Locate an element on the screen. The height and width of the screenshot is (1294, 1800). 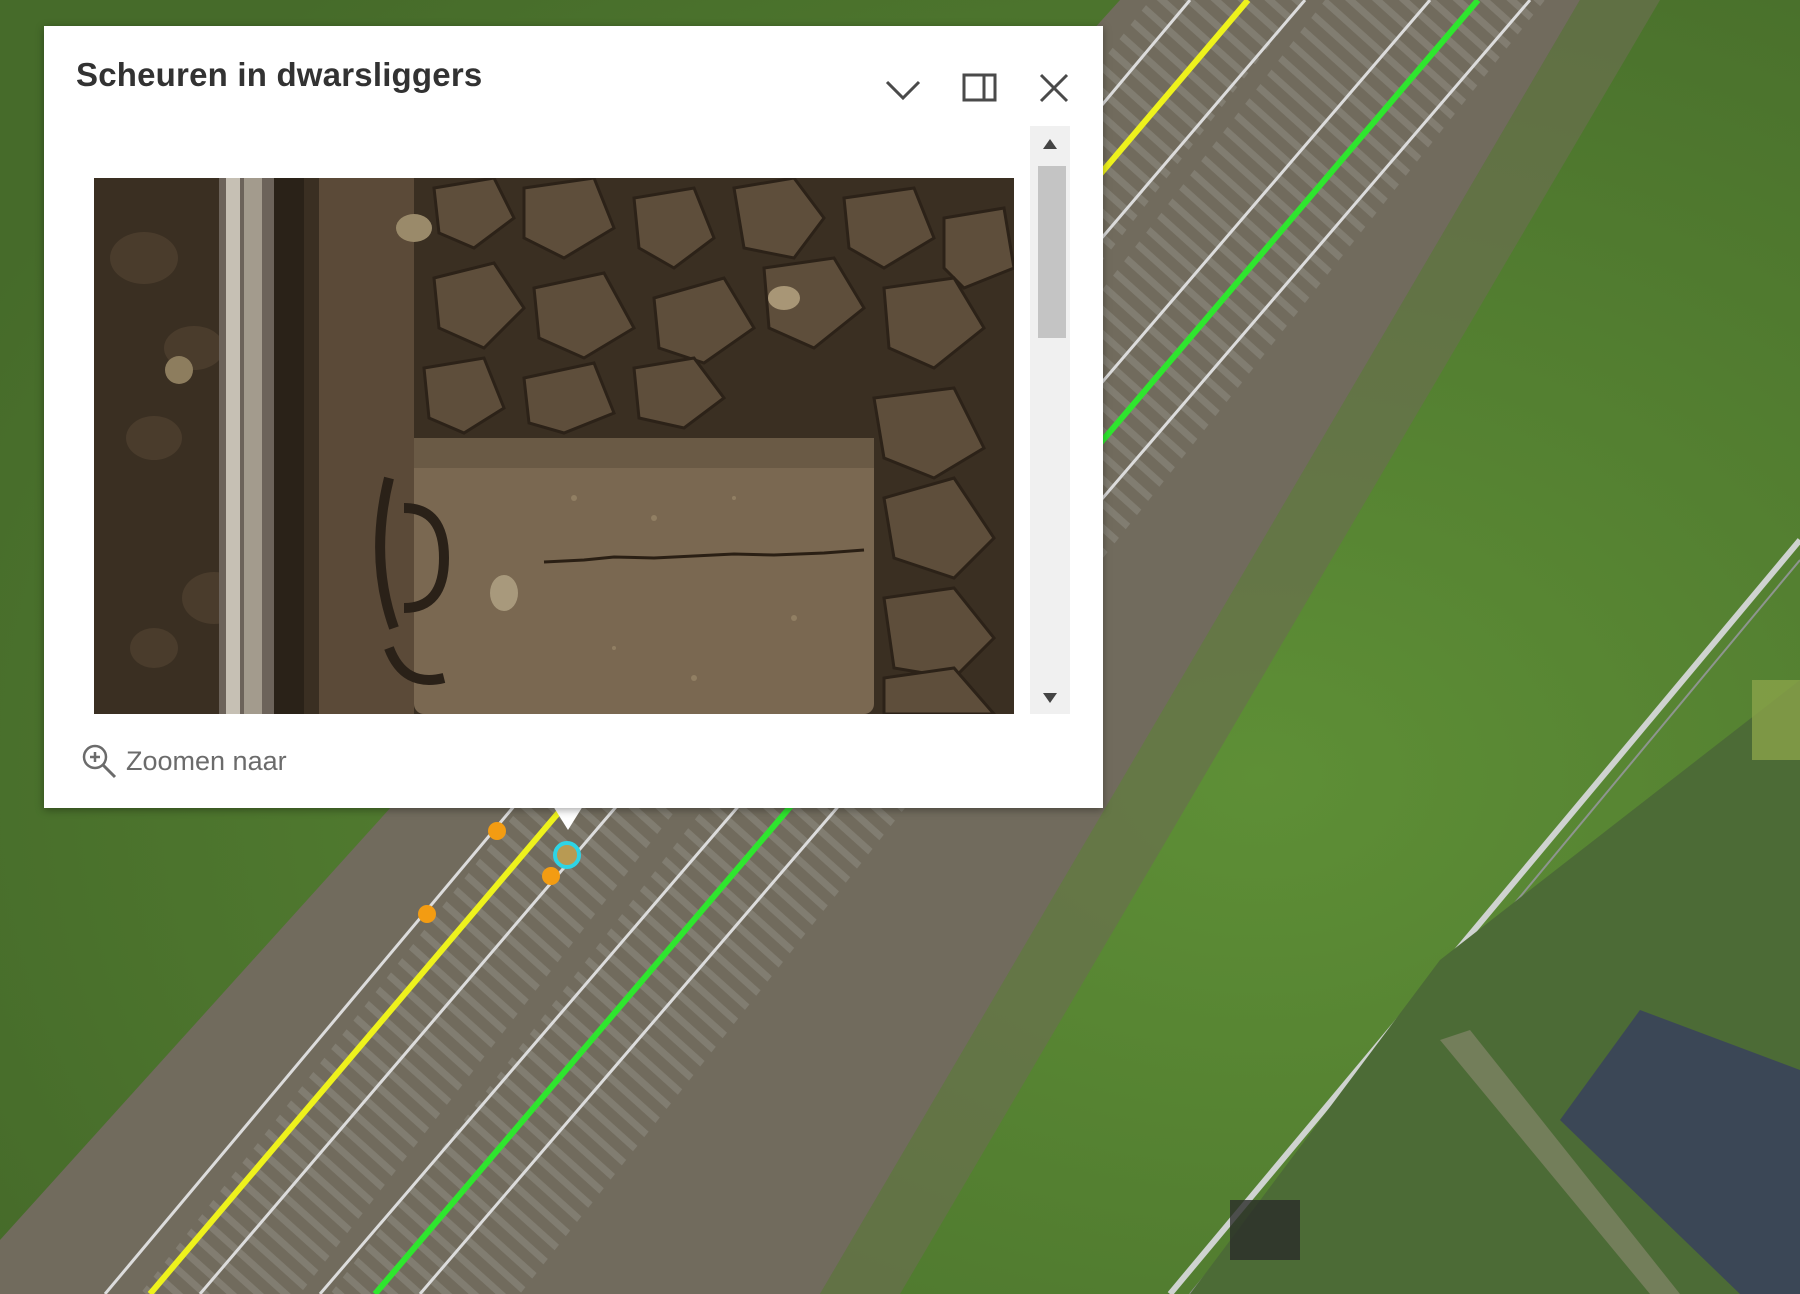
zoom-to-button: Zoomen naar is located at coordinates (183, 761).